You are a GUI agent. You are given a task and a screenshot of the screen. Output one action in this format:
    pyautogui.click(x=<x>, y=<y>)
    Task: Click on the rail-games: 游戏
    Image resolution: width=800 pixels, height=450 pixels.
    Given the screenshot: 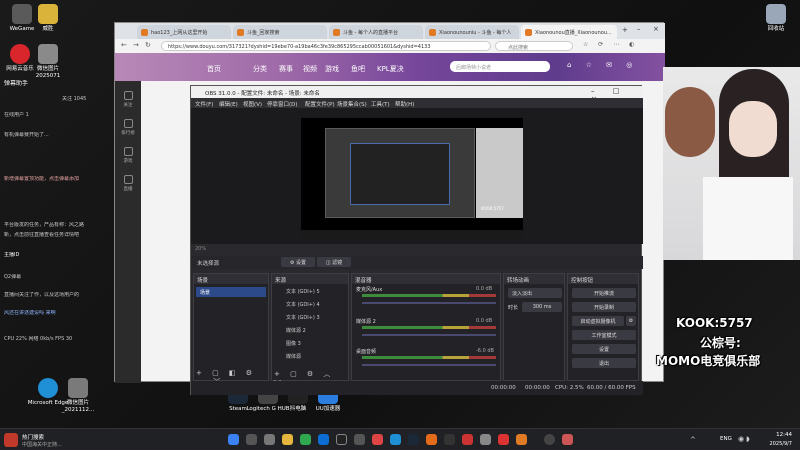 What is the action you would take?
    pyautogui.click(x=128, y=155)
    